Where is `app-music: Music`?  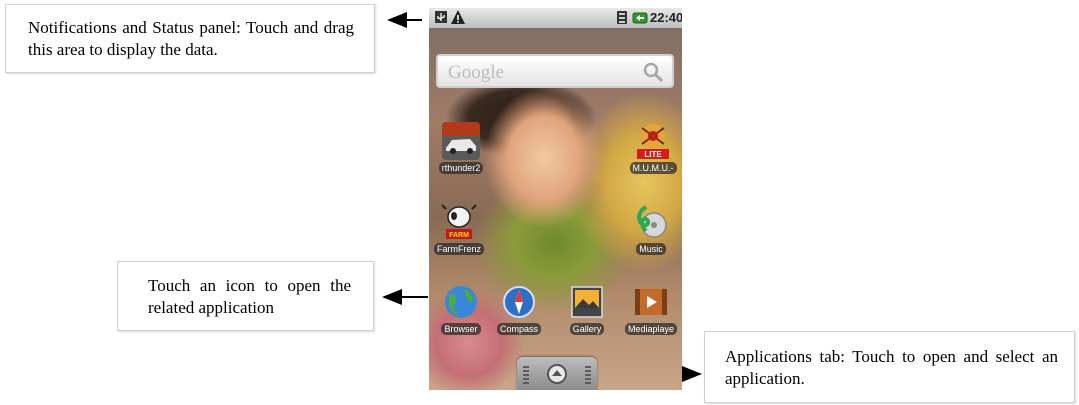 app-music: Music is located at coordinates (651, 231).